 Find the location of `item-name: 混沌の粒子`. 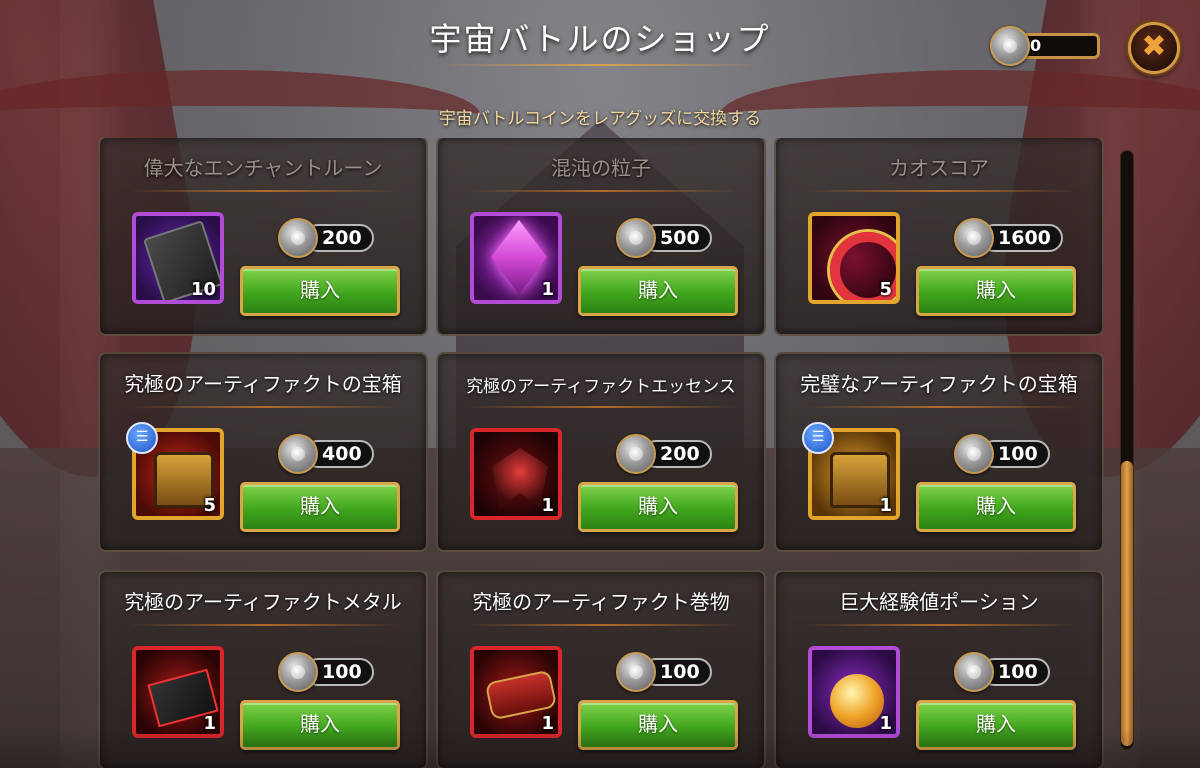

item-name: 混沌の粒子 is located at coordinates (601, 168).